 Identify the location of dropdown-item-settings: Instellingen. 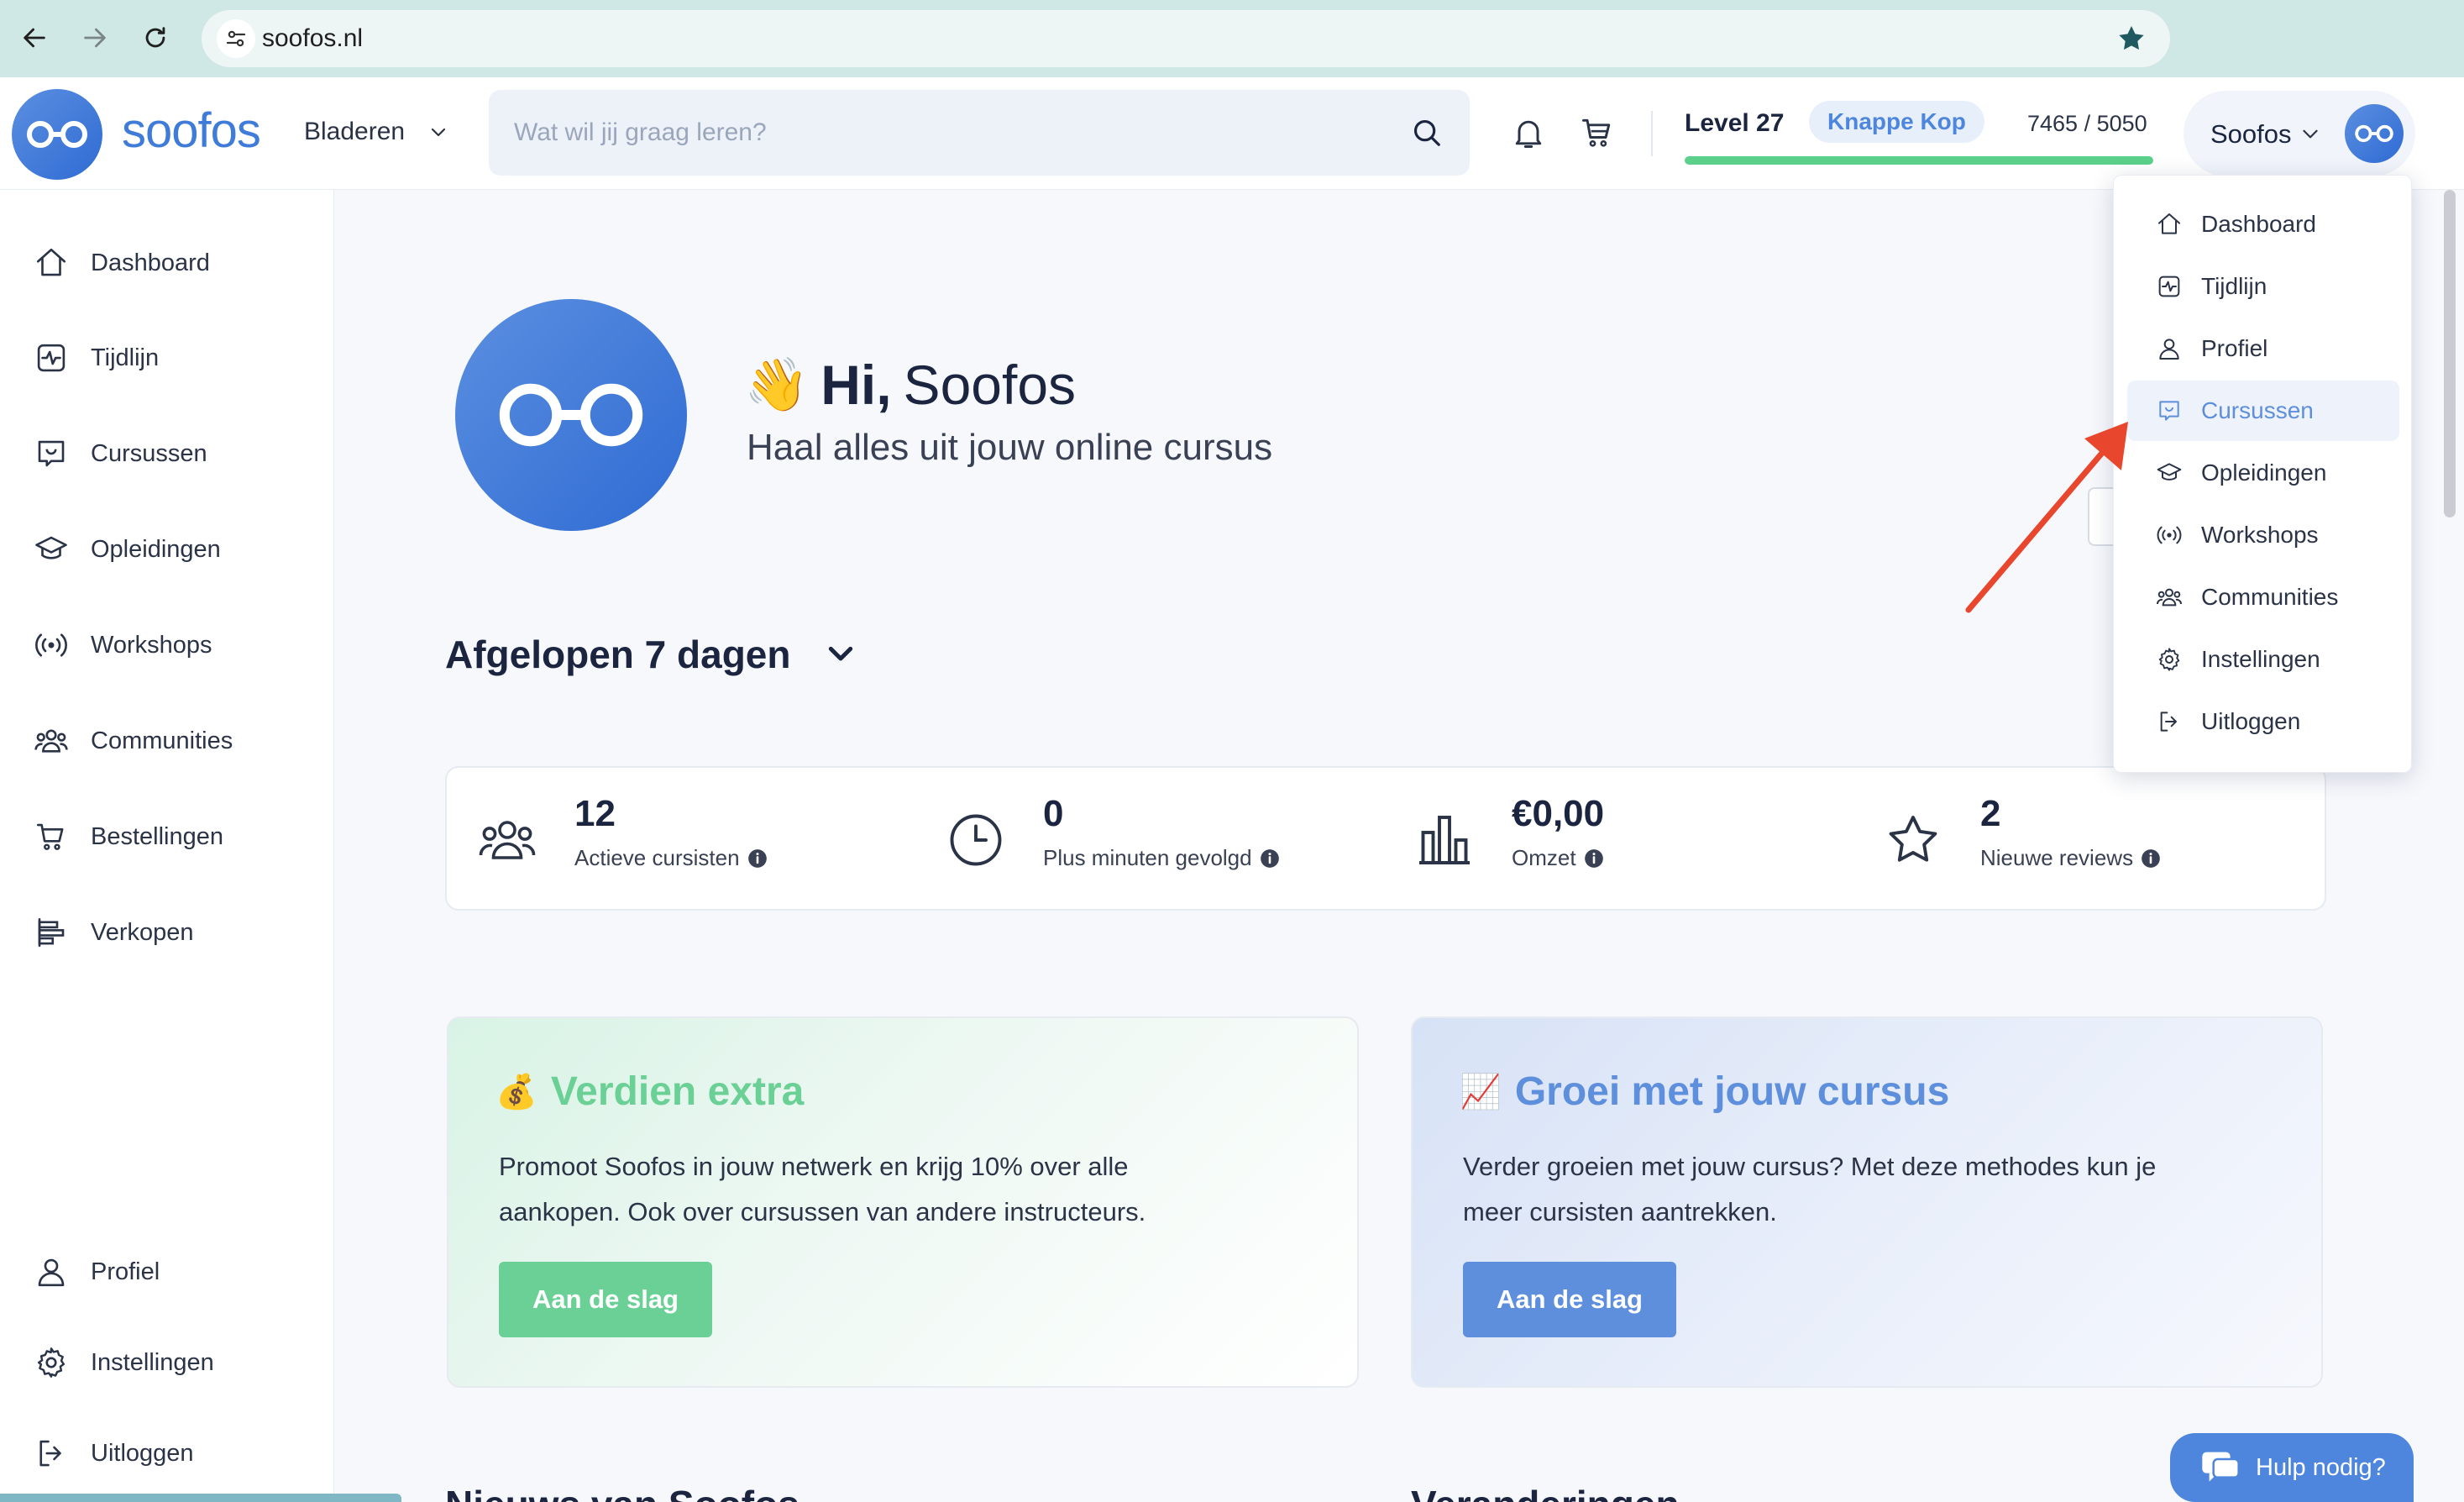
(2263, 660).